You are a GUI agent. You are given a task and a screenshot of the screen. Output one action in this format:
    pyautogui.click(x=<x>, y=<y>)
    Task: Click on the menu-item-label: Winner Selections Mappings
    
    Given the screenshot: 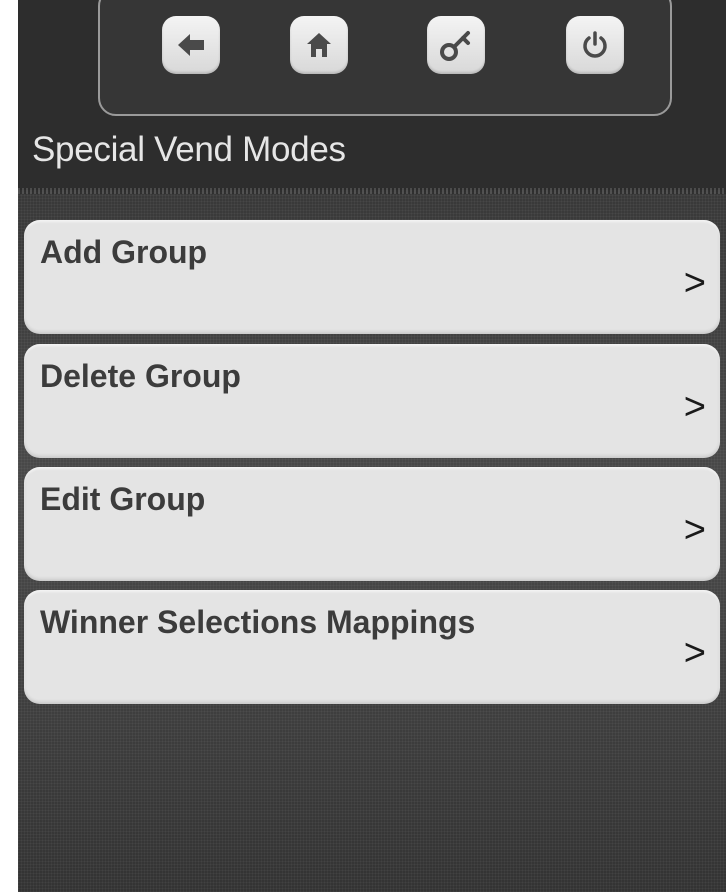 What is the action you would take?
    pyautogui.click(x=258, y=622)
    